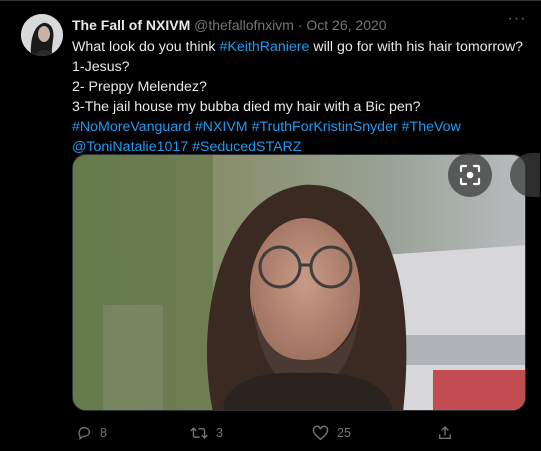 This screenshot has height=451, width=541. What do you see at coordinates (264, 47) in the screenshot?
I see `hashtag-link: #KeithRaniere` at bounding box center [264, 47].